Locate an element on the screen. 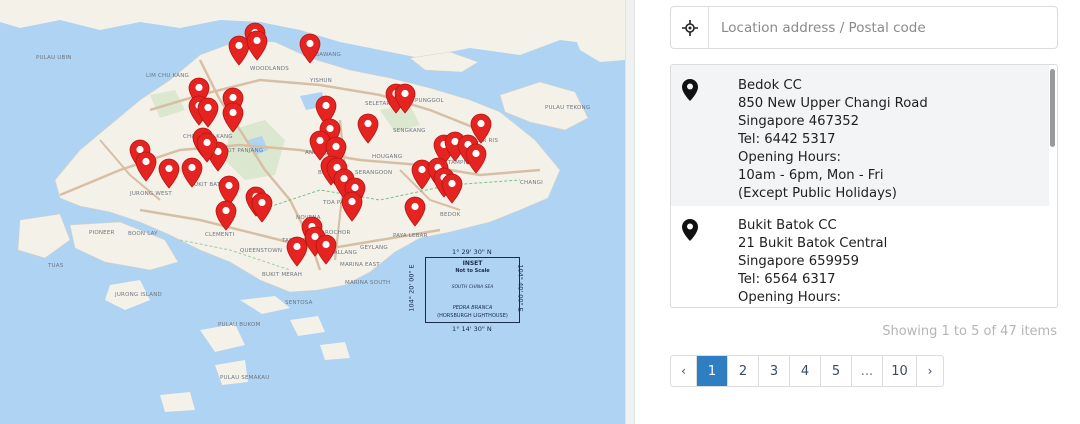 This screenshot has width=1080, height=424. map-label: GEYLANG is located at coordinates (374, 248).